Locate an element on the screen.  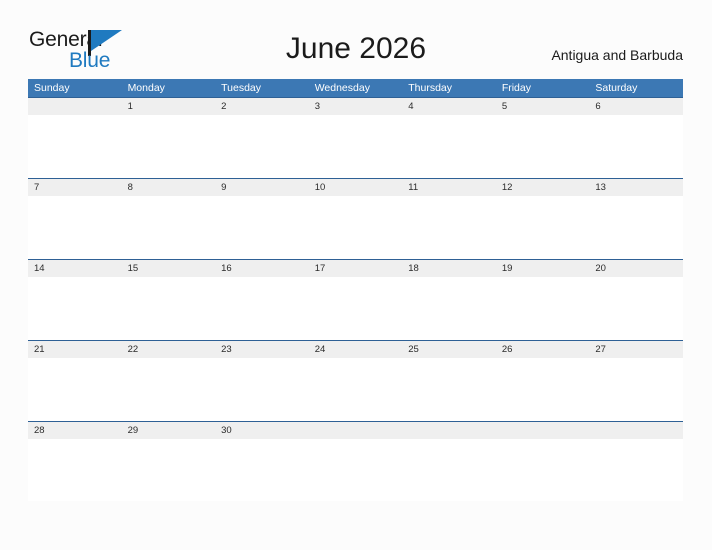
day-cell: 3 is located at coordinates (356, 106).